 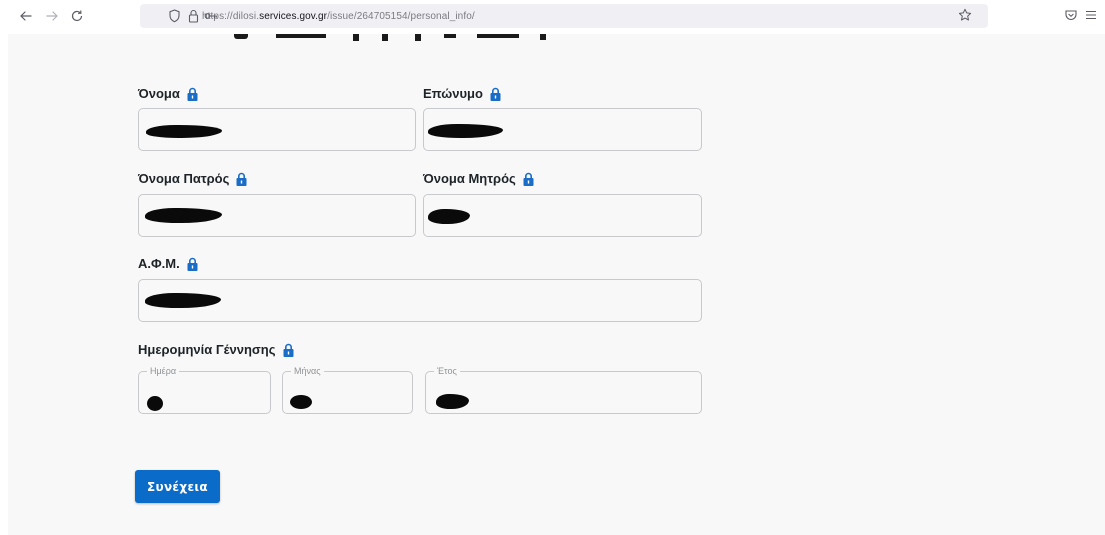 I want to click on birth-month-field: Μήνας, so click(x=347, y=390).